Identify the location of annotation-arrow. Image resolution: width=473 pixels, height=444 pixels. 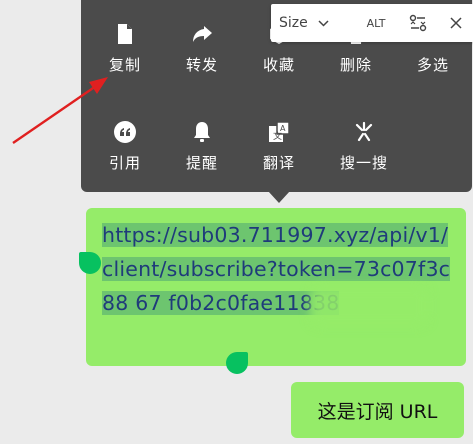
(60, 110).